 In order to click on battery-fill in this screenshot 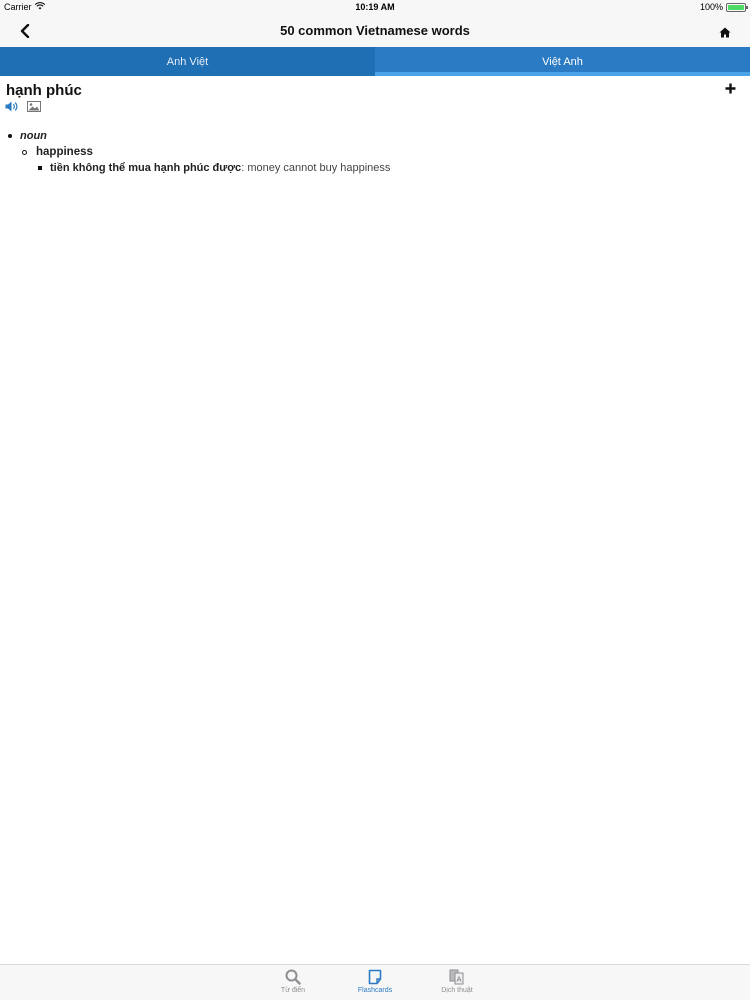, I will do `click(736, 7)`.